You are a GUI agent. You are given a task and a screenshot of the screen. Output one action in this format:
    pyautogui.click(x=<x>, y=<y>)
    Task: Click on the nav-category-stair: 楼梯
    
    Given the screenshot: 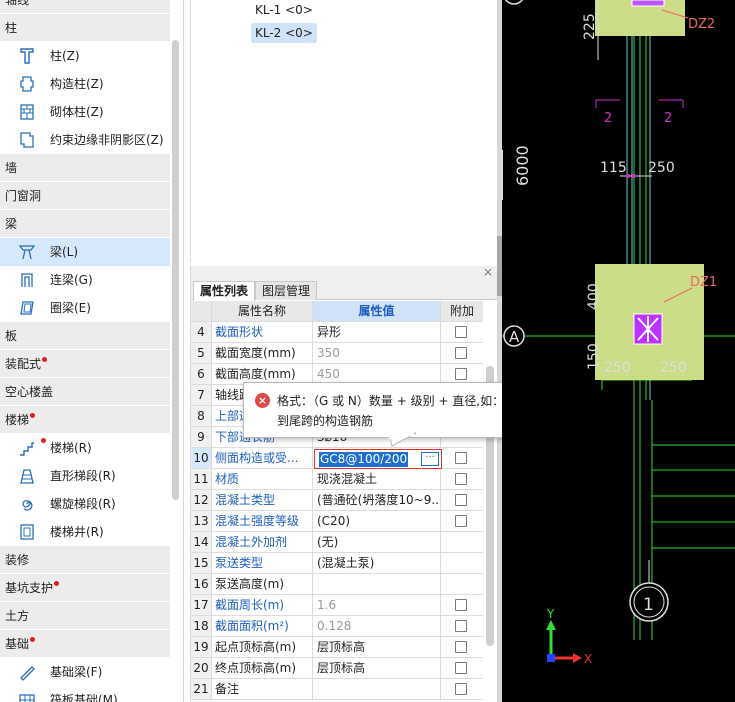 What is the action you would take?
    pyautogui.click(x=85, y=420)
    